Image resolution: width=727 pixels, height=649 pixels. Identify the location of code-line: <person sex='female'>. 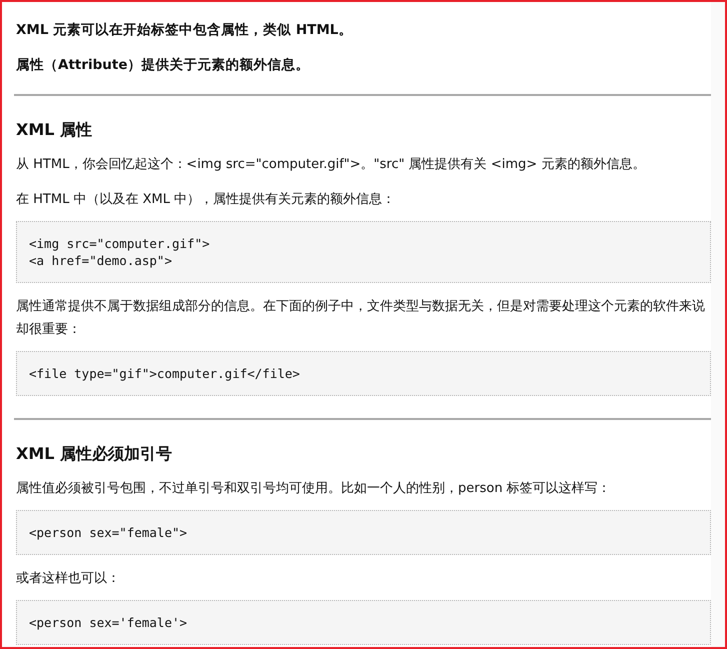
(108, 622).